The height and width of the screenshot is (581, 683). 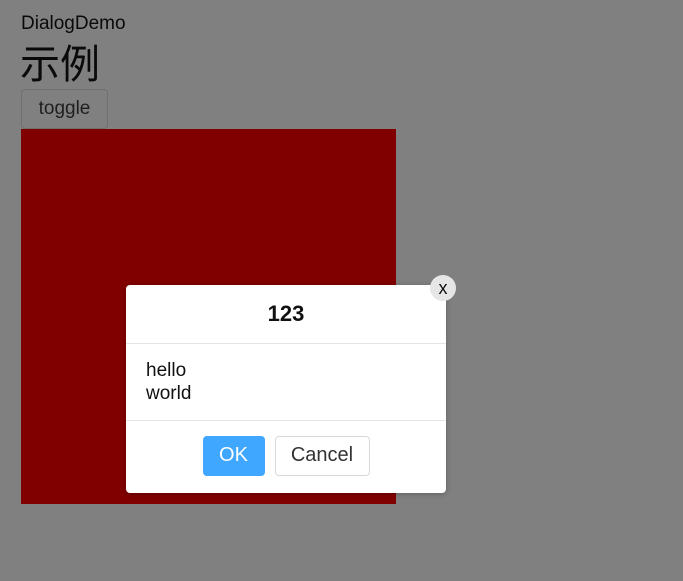 I want to click on dialog-body: hello world, so click(x=286, y=382).